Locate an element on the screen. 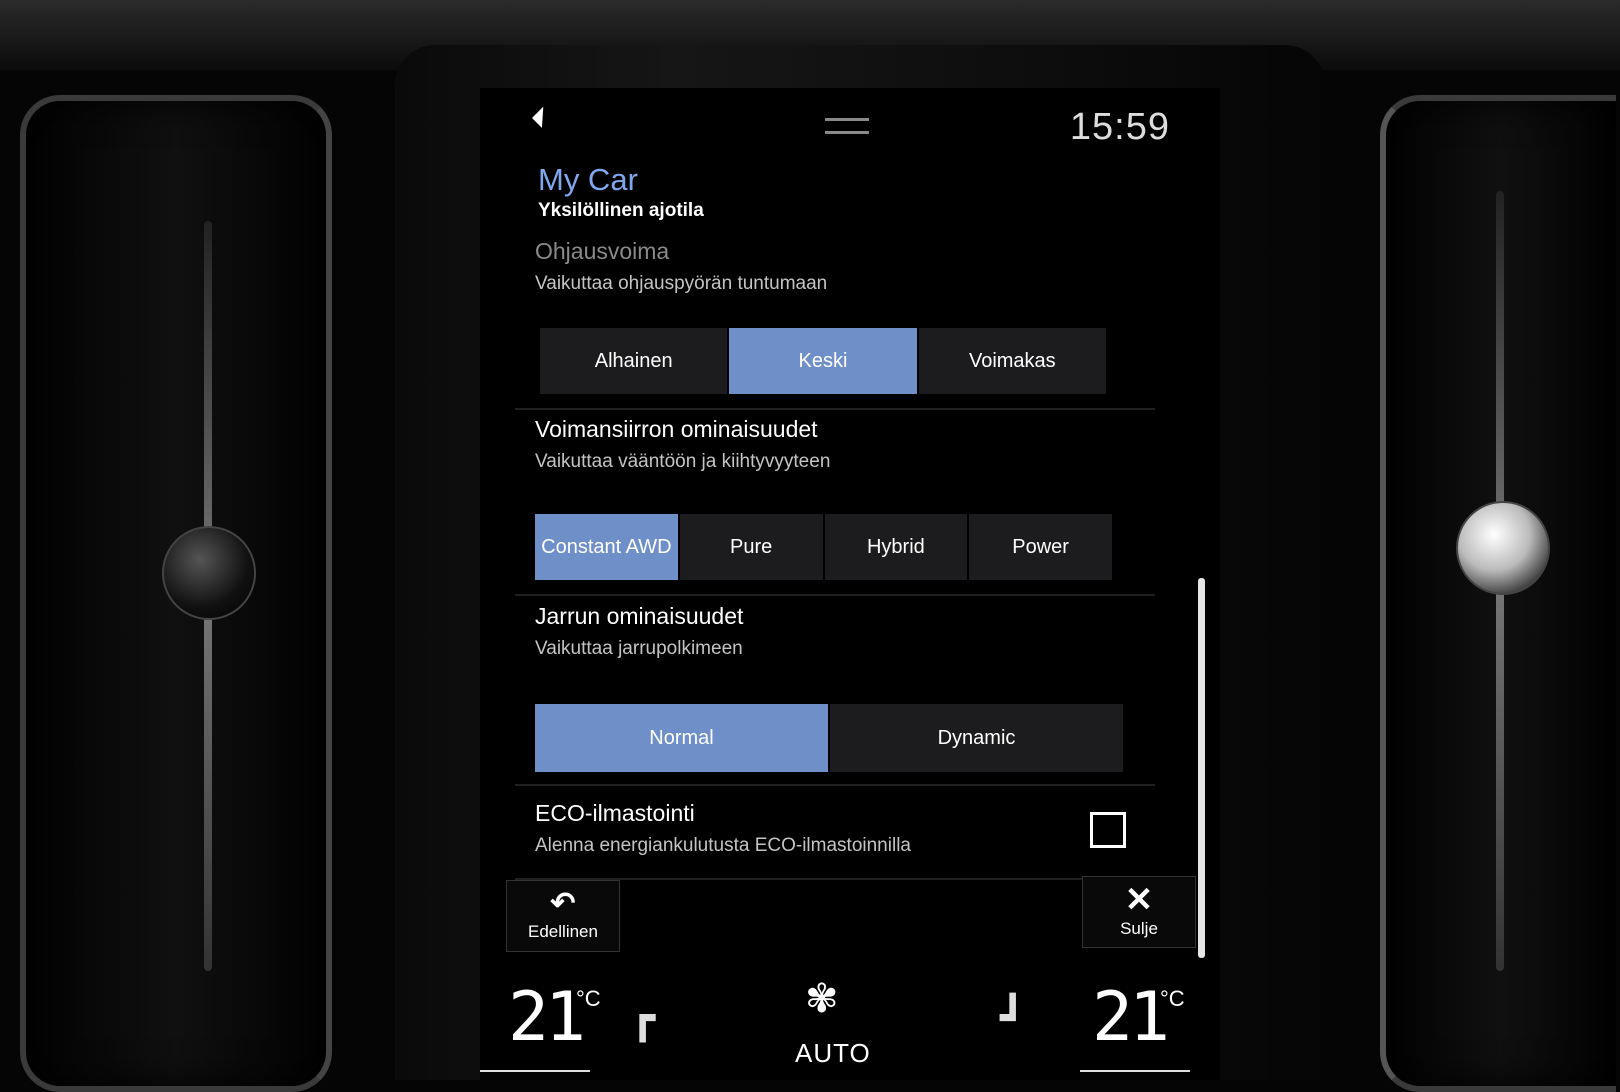  steering-segmented-control: Alhainen Keski Voimakas is located at coordinates (823, 361).